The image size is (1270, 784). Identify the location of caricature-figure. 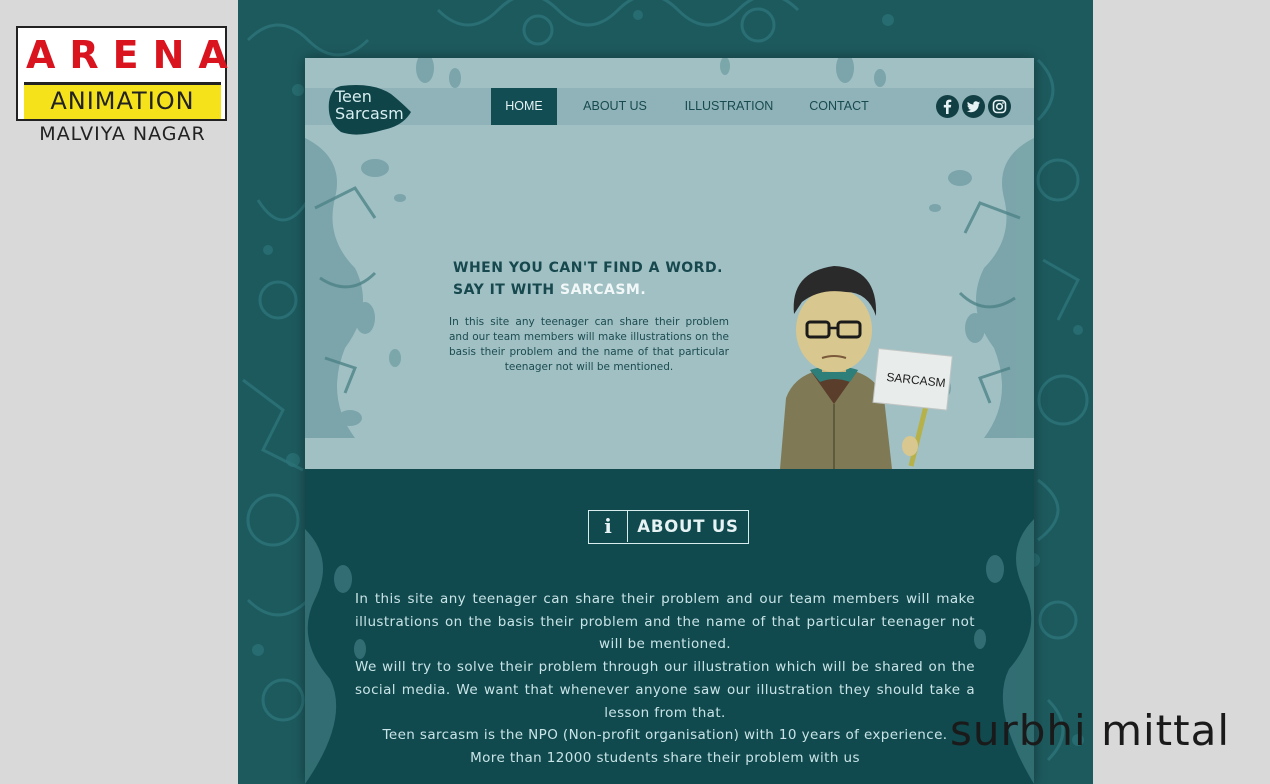
(866, 367).